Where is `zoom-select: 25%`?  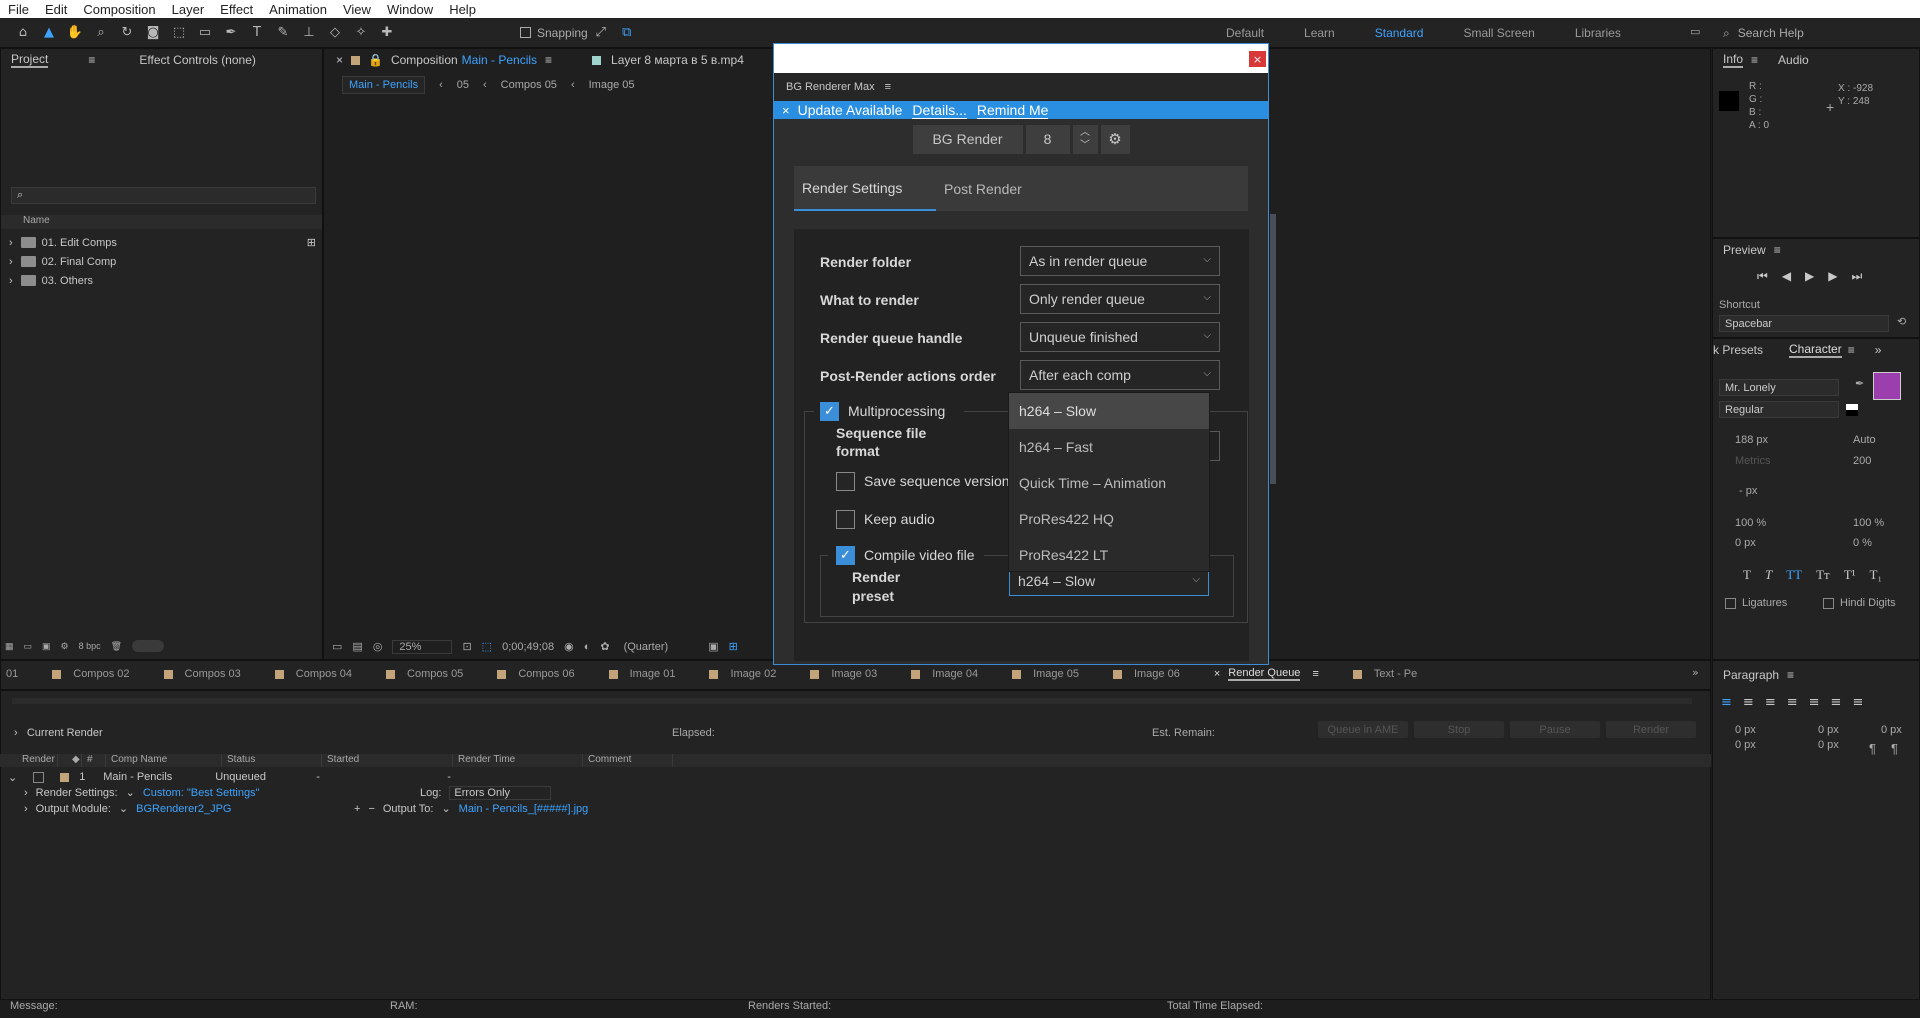
zoom-select: 25% is located at coordinates (422, 646).